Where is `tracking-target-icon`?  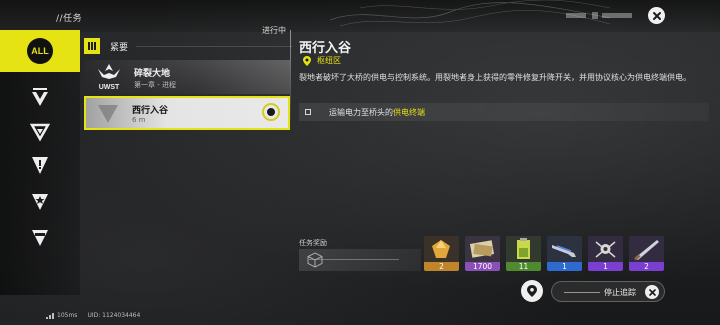 tracking-target-icon is located at coordinates (271, 112).